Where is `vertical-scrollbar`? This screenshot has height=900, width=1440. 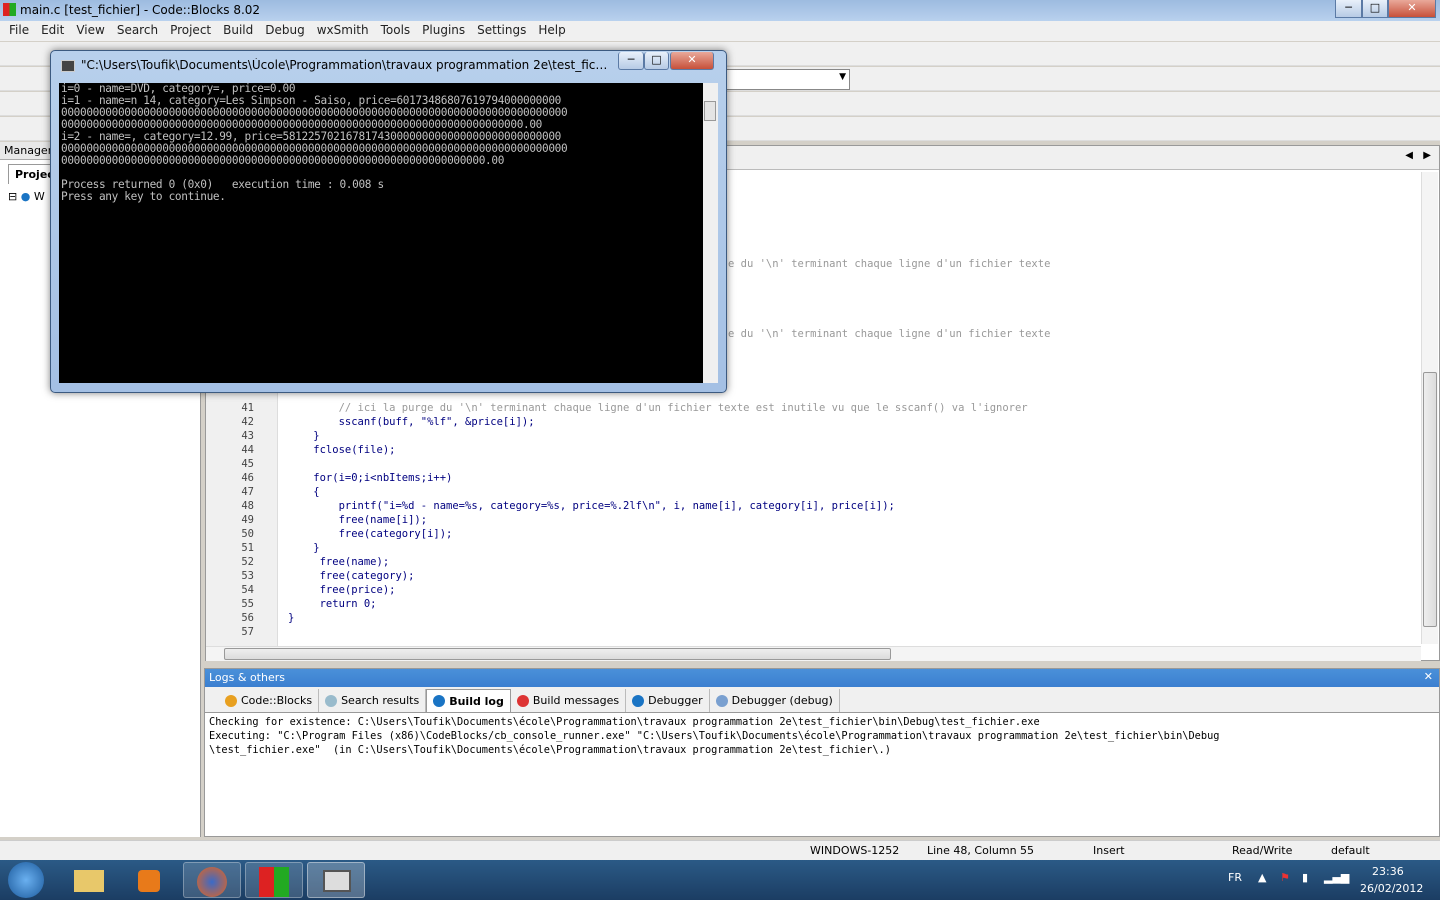 vertical-scrollbar is located at coordinates (1429, 408).